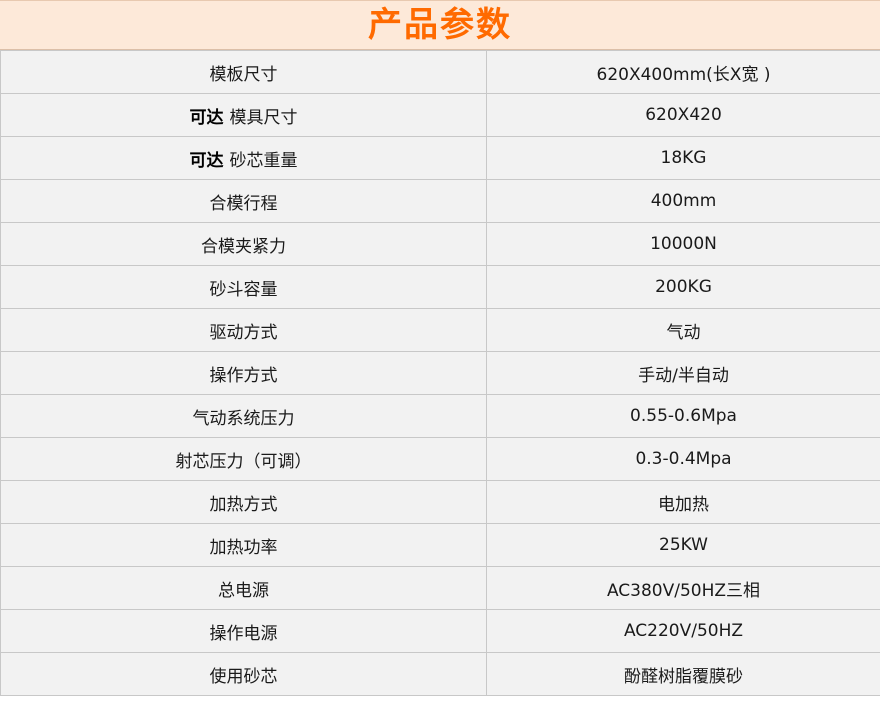  Describe the element at coordinates (683, 631) in the screenshot. I see `param-value: AC220V/50HZ` at that location.